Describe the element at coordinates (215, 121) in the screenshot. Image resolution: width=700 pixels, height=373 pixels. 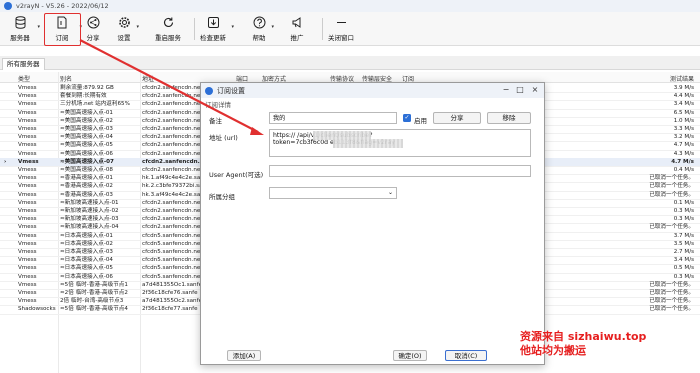
I see `remark-label: 备注` at that location.